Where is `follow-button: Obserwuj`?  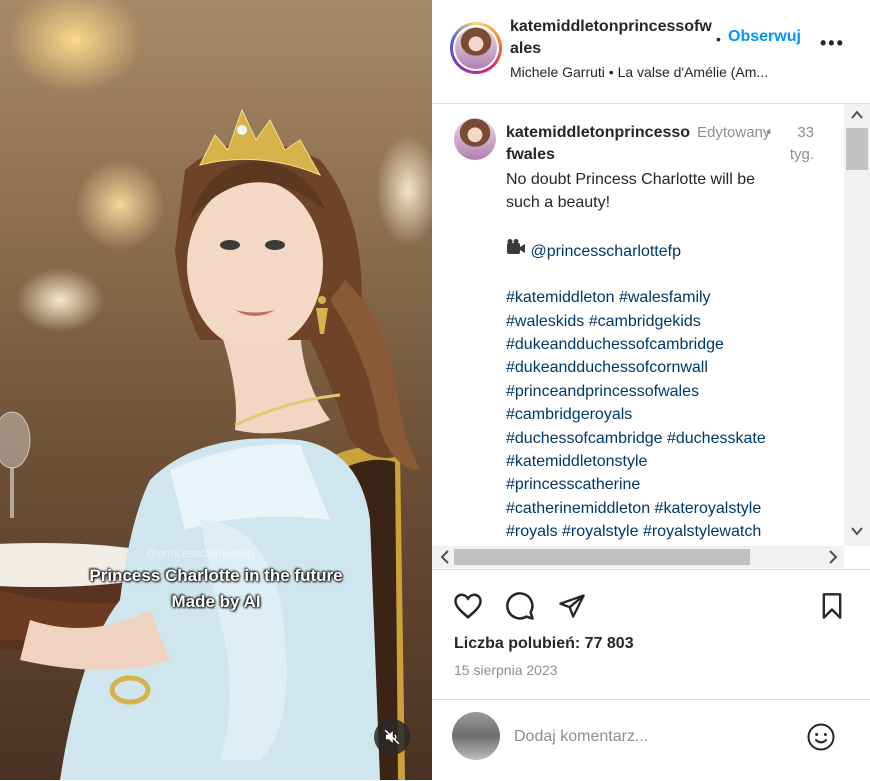
follow-button: Obserwuj is located at coordinates (764, 37).